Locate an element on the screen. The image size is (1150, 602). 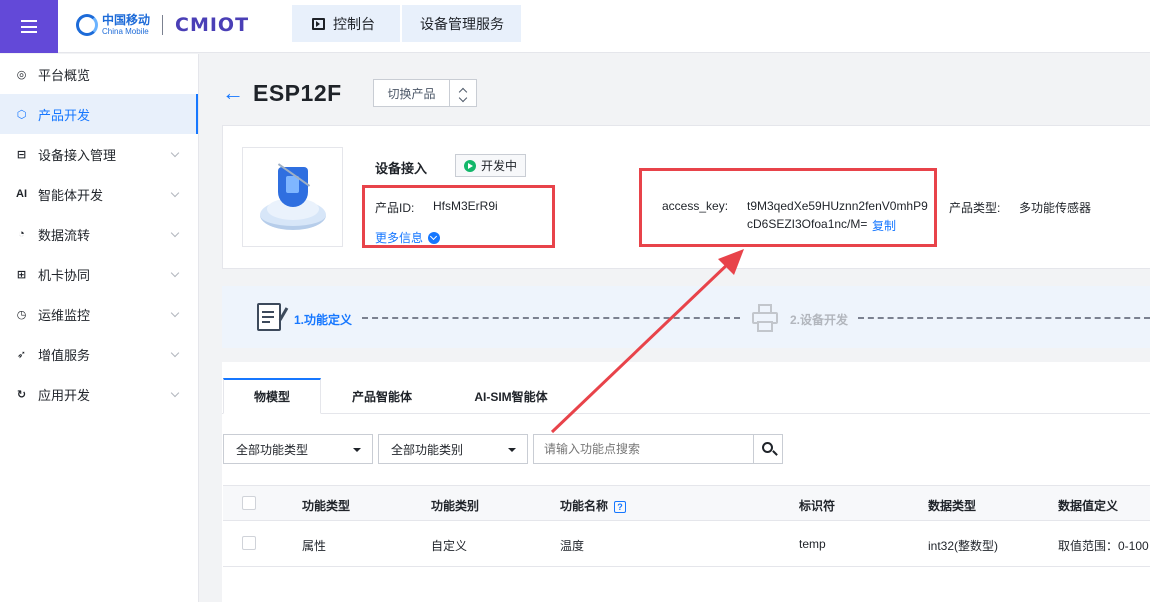
sidebar-item-label: 增值服务 is located at coordinates (64, 355).